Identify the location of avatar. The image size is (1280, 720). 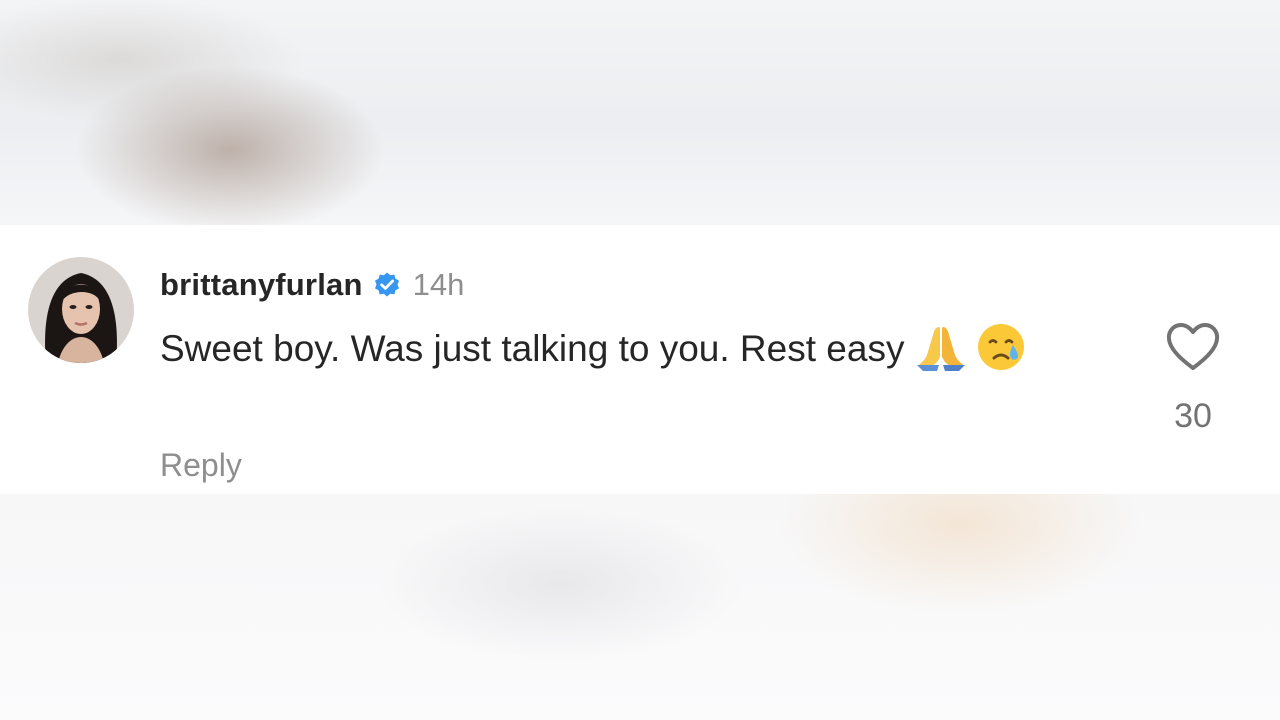
(81, 310).